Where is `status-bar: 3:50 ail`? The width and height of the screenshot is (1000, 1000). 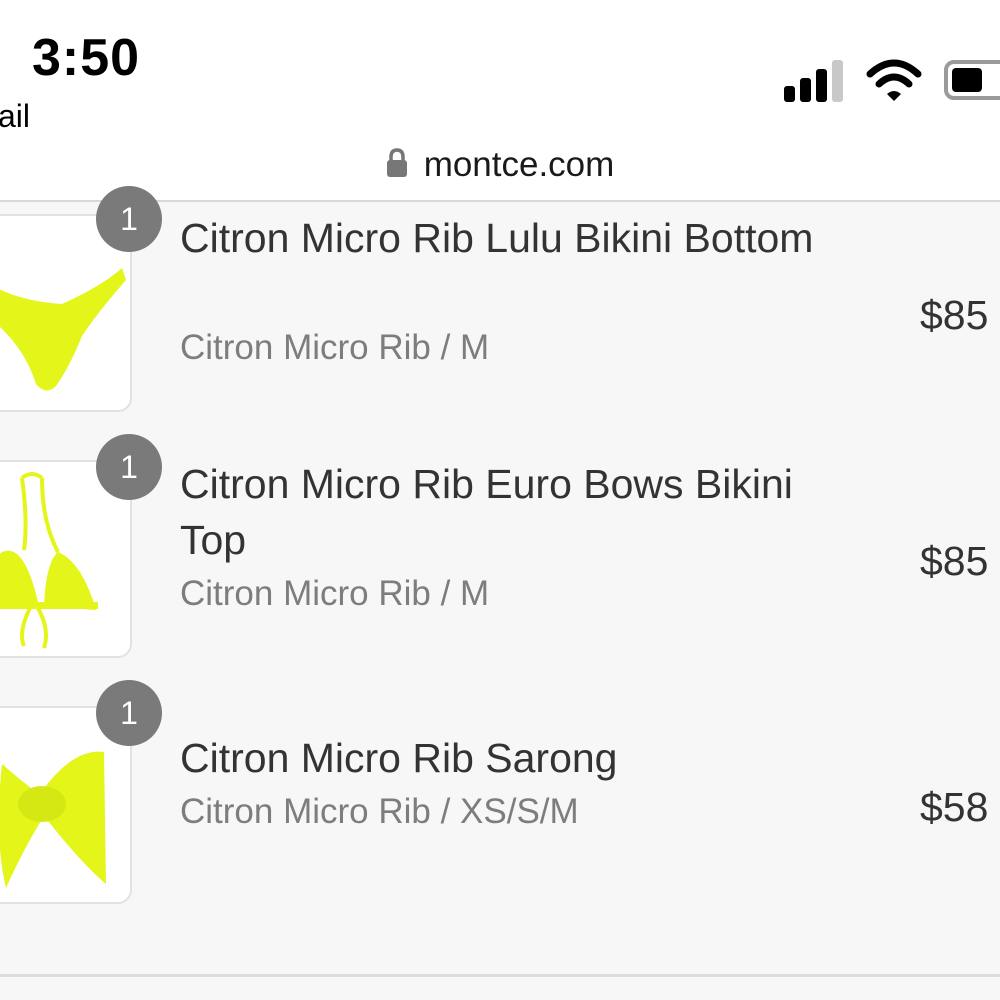 status-bar: 3:50 ail is located at coordinates (500, 70).